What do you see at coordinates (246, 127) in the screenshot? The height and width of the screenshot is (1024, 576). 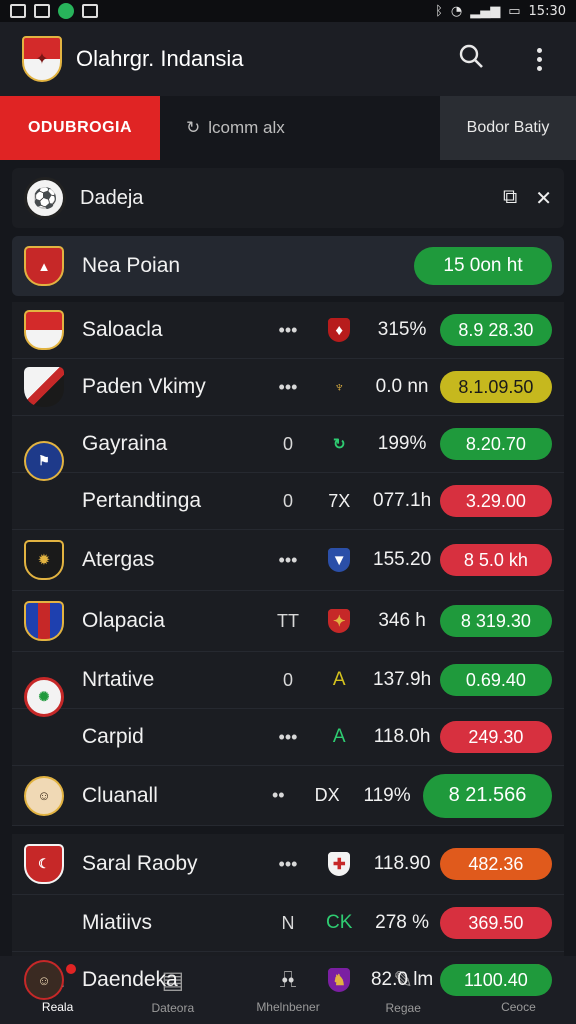 I see `tab-label: lcomm alx` at bounding box center [246, 127].